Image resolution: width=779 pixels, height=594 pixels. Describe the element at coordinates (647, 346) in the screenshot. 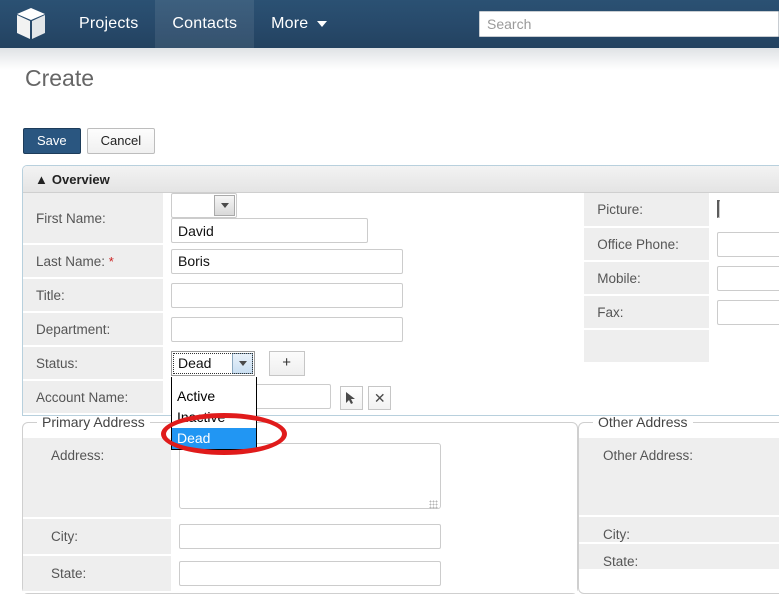

I see `right-column-filler-label` at that location.